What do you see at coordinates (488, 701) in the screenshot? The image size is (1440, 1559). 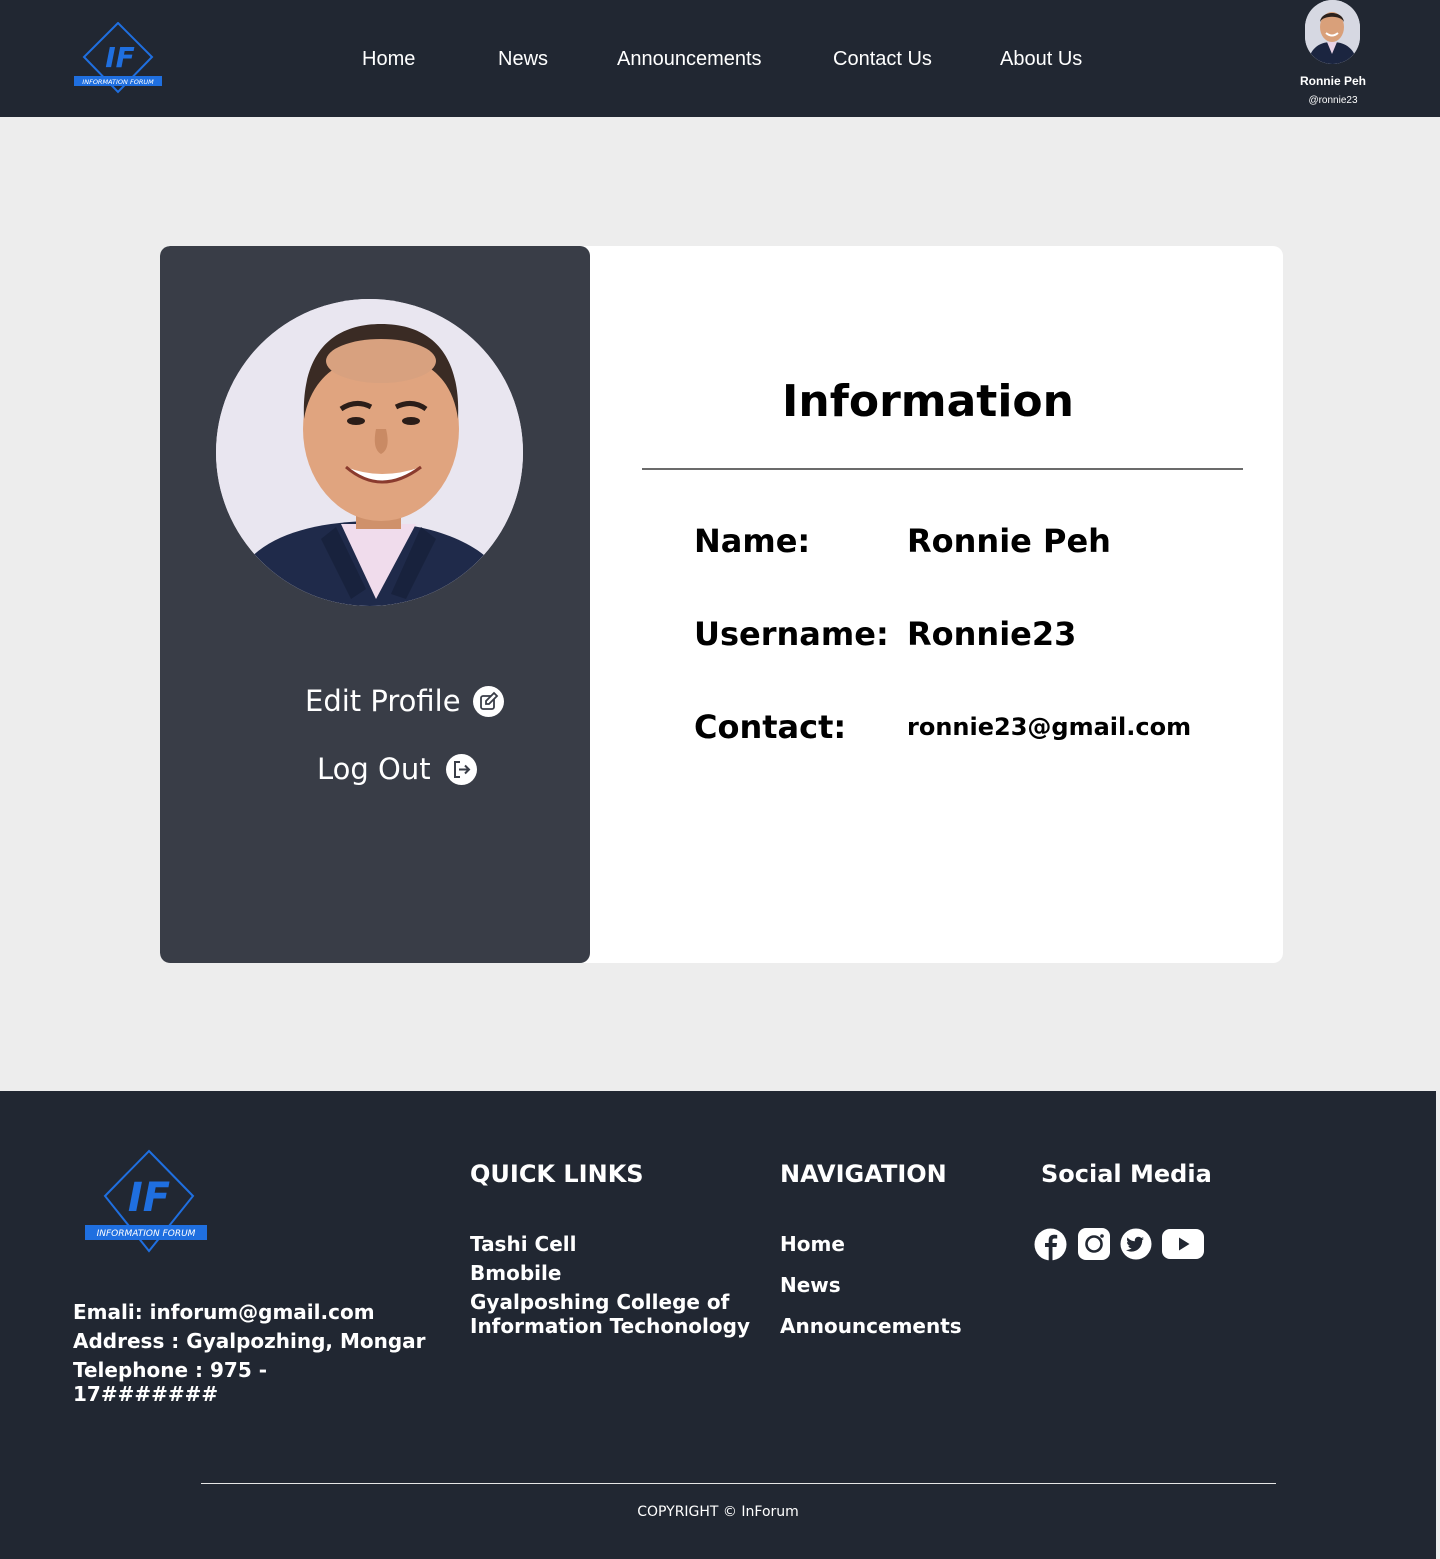 I see `edit-icon` at bounding box center [488, 701].